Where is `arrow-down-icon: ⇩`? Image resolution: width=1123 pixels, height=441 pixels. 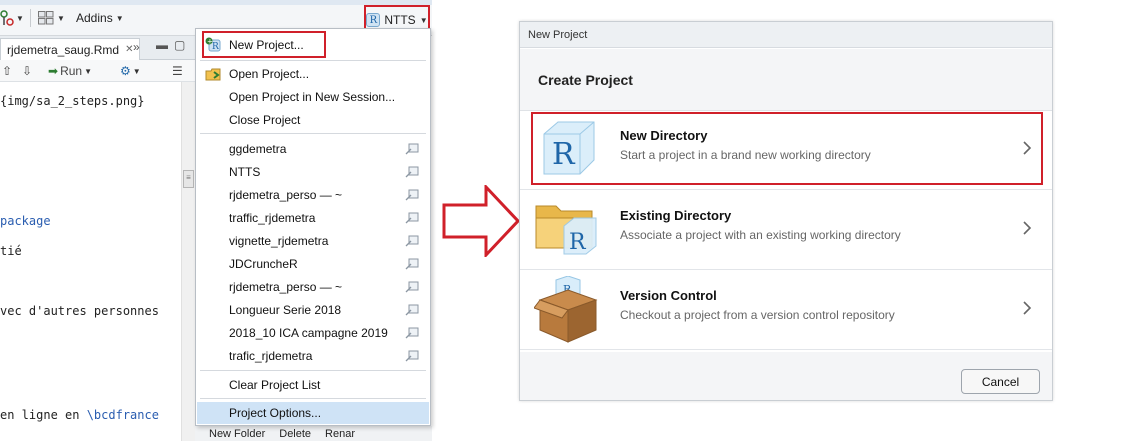
arrow-down-icon: ⇩ is located at coordinates (27, 71).